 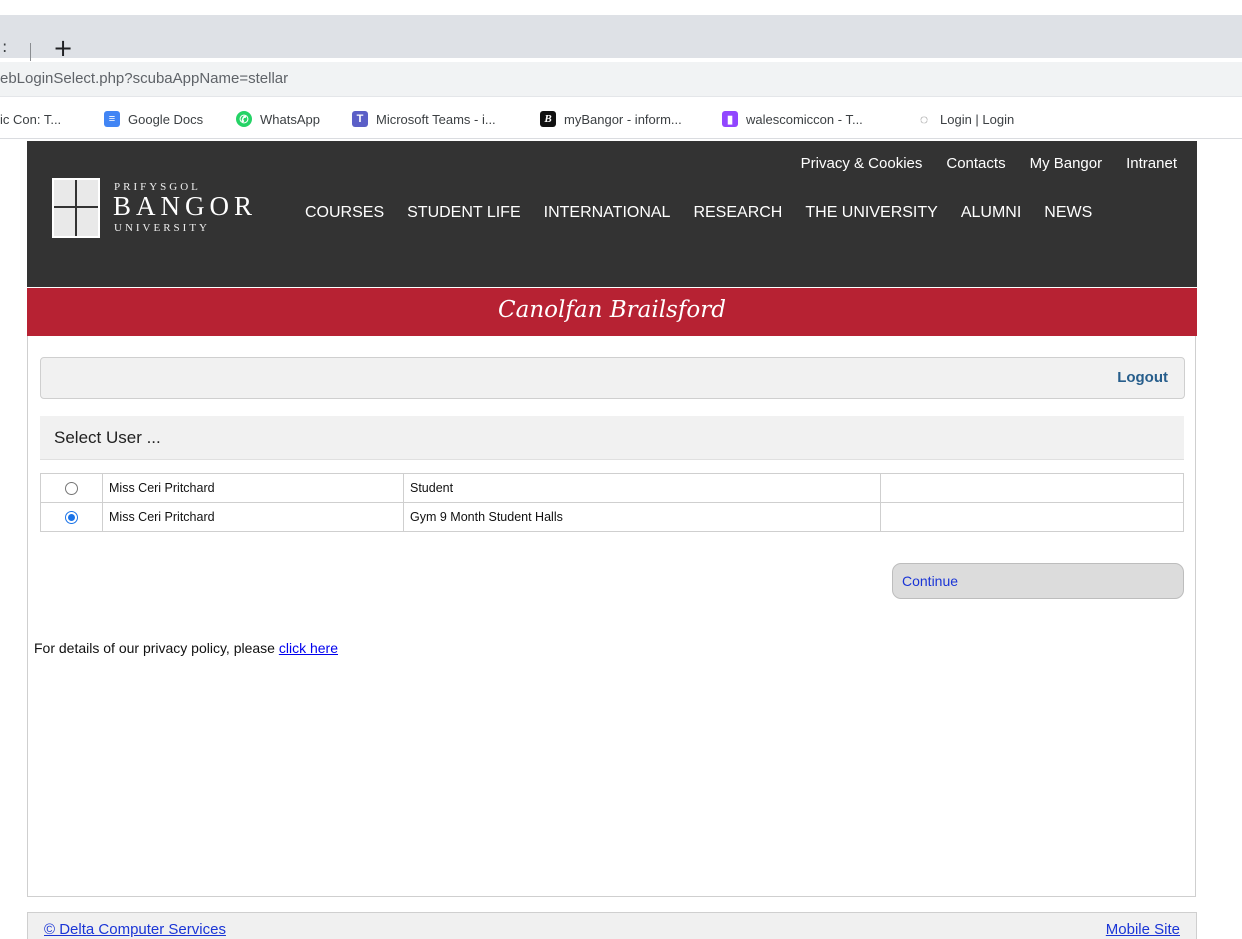 I want to click on bookmark-login: ◌ Login | Login, so click(x=965, y=119).